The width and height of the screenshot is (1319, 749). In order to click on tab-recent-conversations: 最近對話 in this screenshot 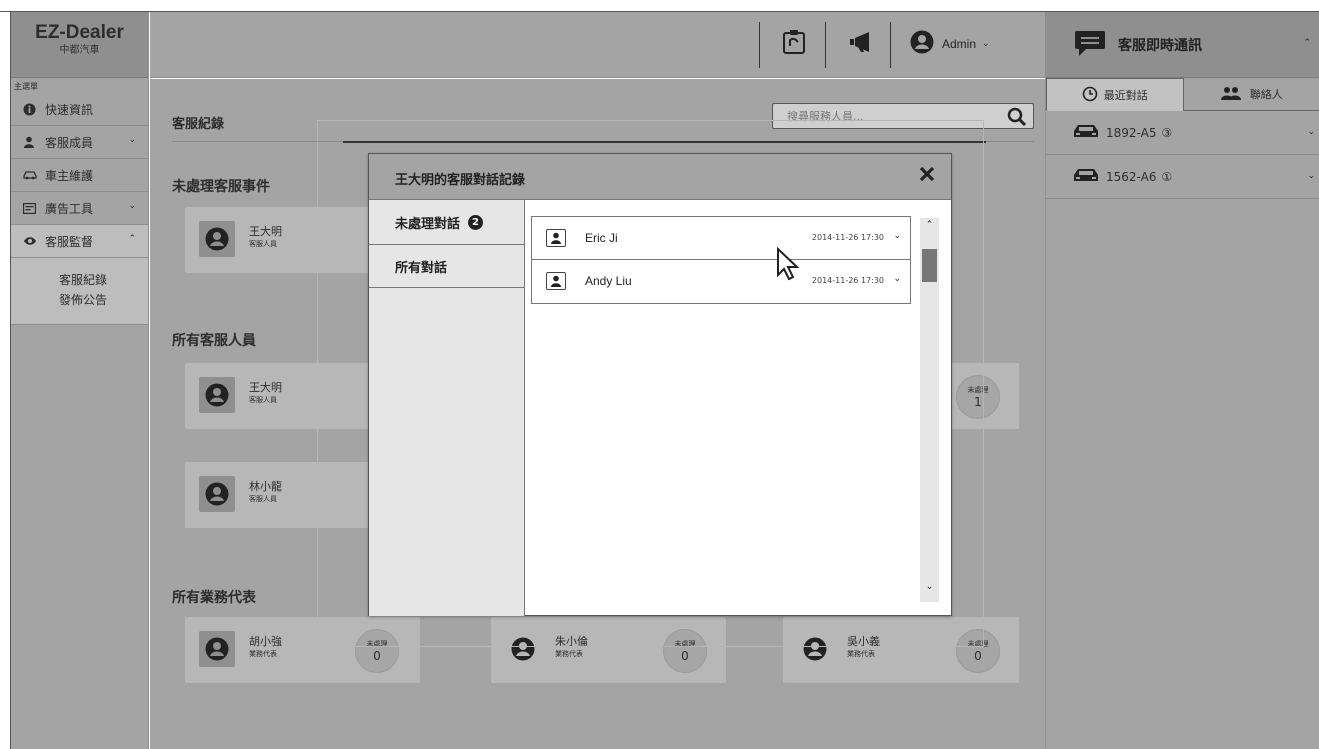, I will do `click(1115, 94)`.